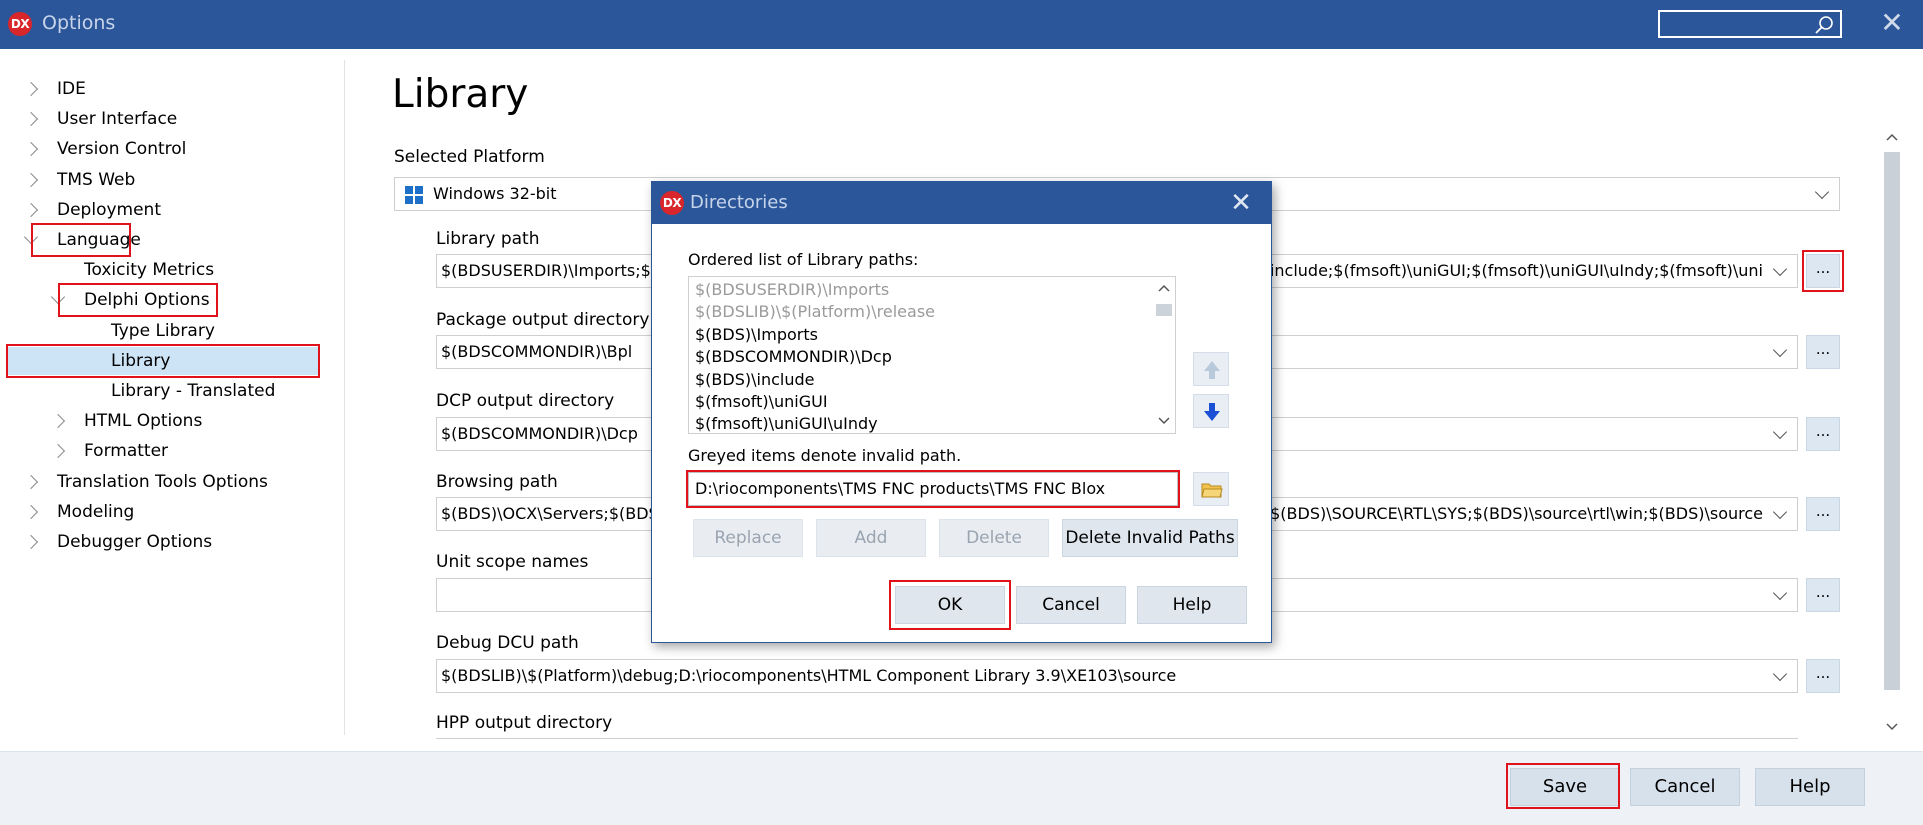 This screenshot has height=825, width=1923. Describe the element at coordinates (1750, 24) in the screenshot. I see `search-input` at that location.